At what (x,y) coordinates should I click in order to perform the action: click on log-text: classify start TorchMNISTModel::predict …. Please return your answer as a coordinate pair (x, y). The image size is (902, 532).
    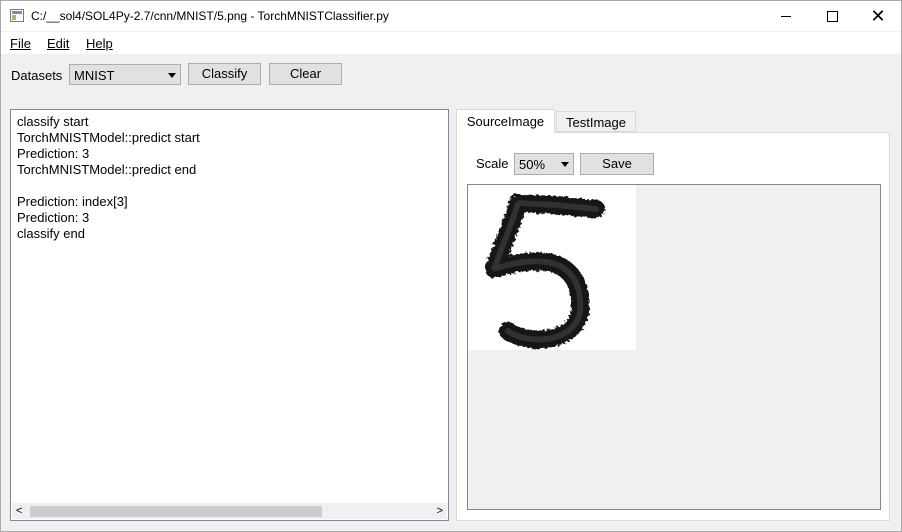
    Looking at the image, I should click on (108, 177).